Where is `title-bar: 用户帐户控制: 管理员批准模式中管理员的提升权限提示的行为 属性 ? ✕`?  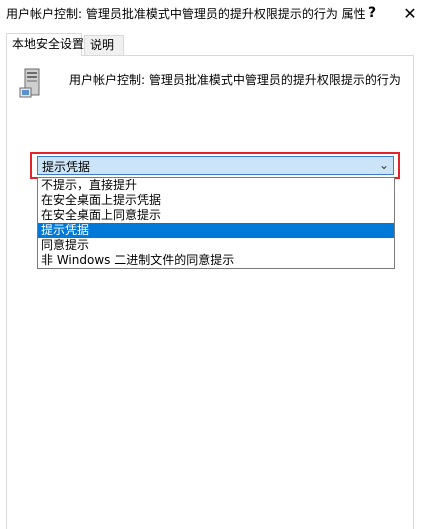 title-bar: 用户帐户控制: 管理员批准模式中管理员的提升权限提示的行为 属性 ? ✕ is located at coordinates (212, 13).